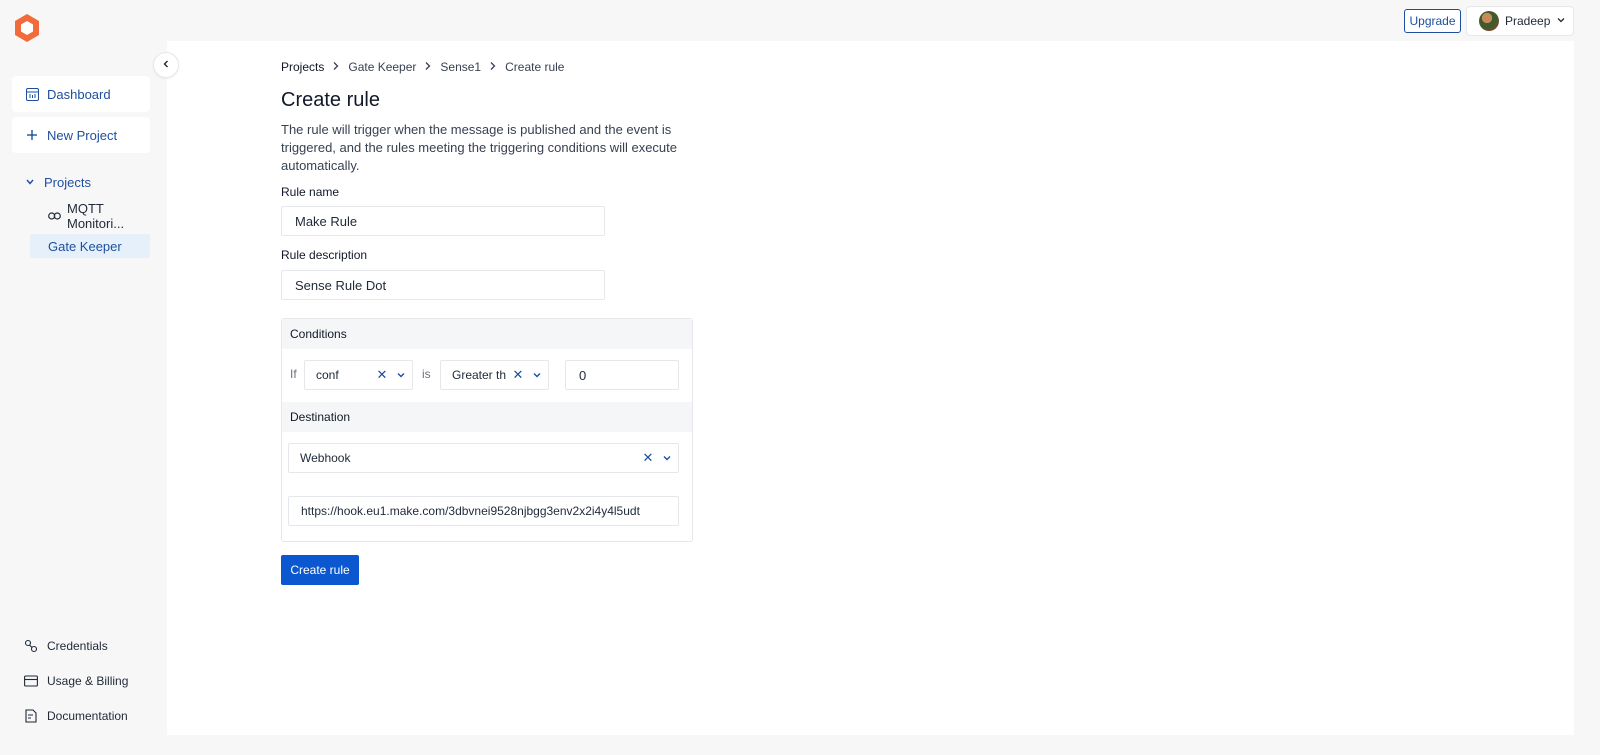 Image resolution: width=1600 pixels, height=755 pixels. What do you see at coordinates (382, 67) in the screenshot?
I see `breadcrumb-gate-keeper: Gate Keeper` at bounding box center [382, 67].